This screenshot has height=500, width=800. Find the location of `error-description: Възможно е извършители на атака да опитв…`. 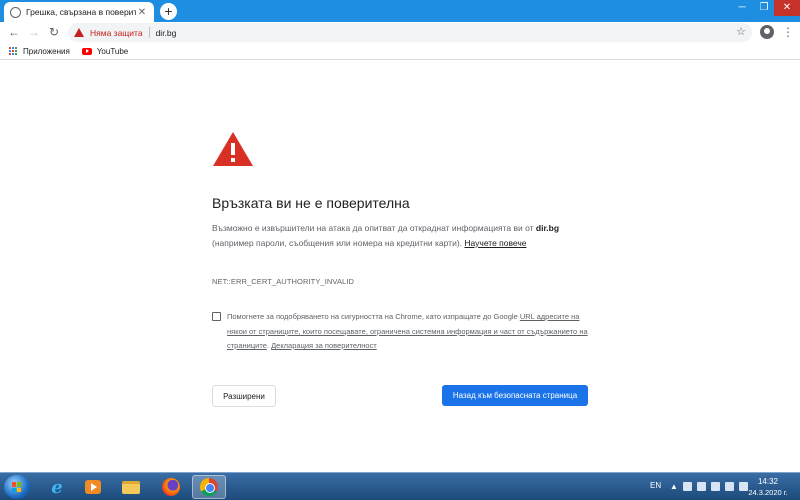

error-description: Възможно е извършители на атака да опитв… is located at coordinates (392, 236).